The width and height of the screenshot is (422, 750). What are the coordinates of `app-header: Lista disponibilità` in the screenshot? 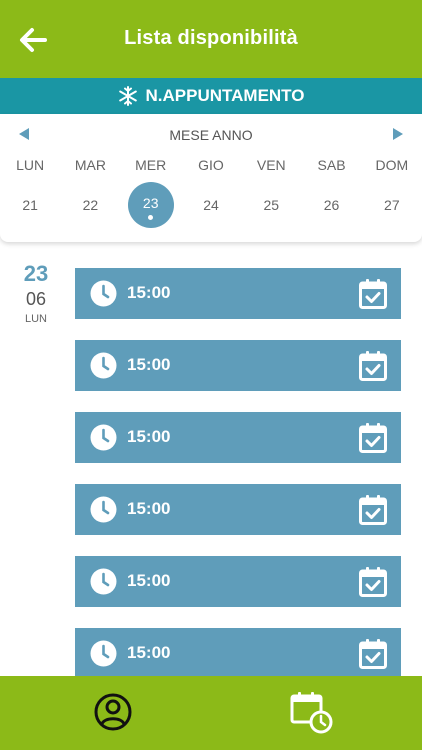 It's located at (211, 39).